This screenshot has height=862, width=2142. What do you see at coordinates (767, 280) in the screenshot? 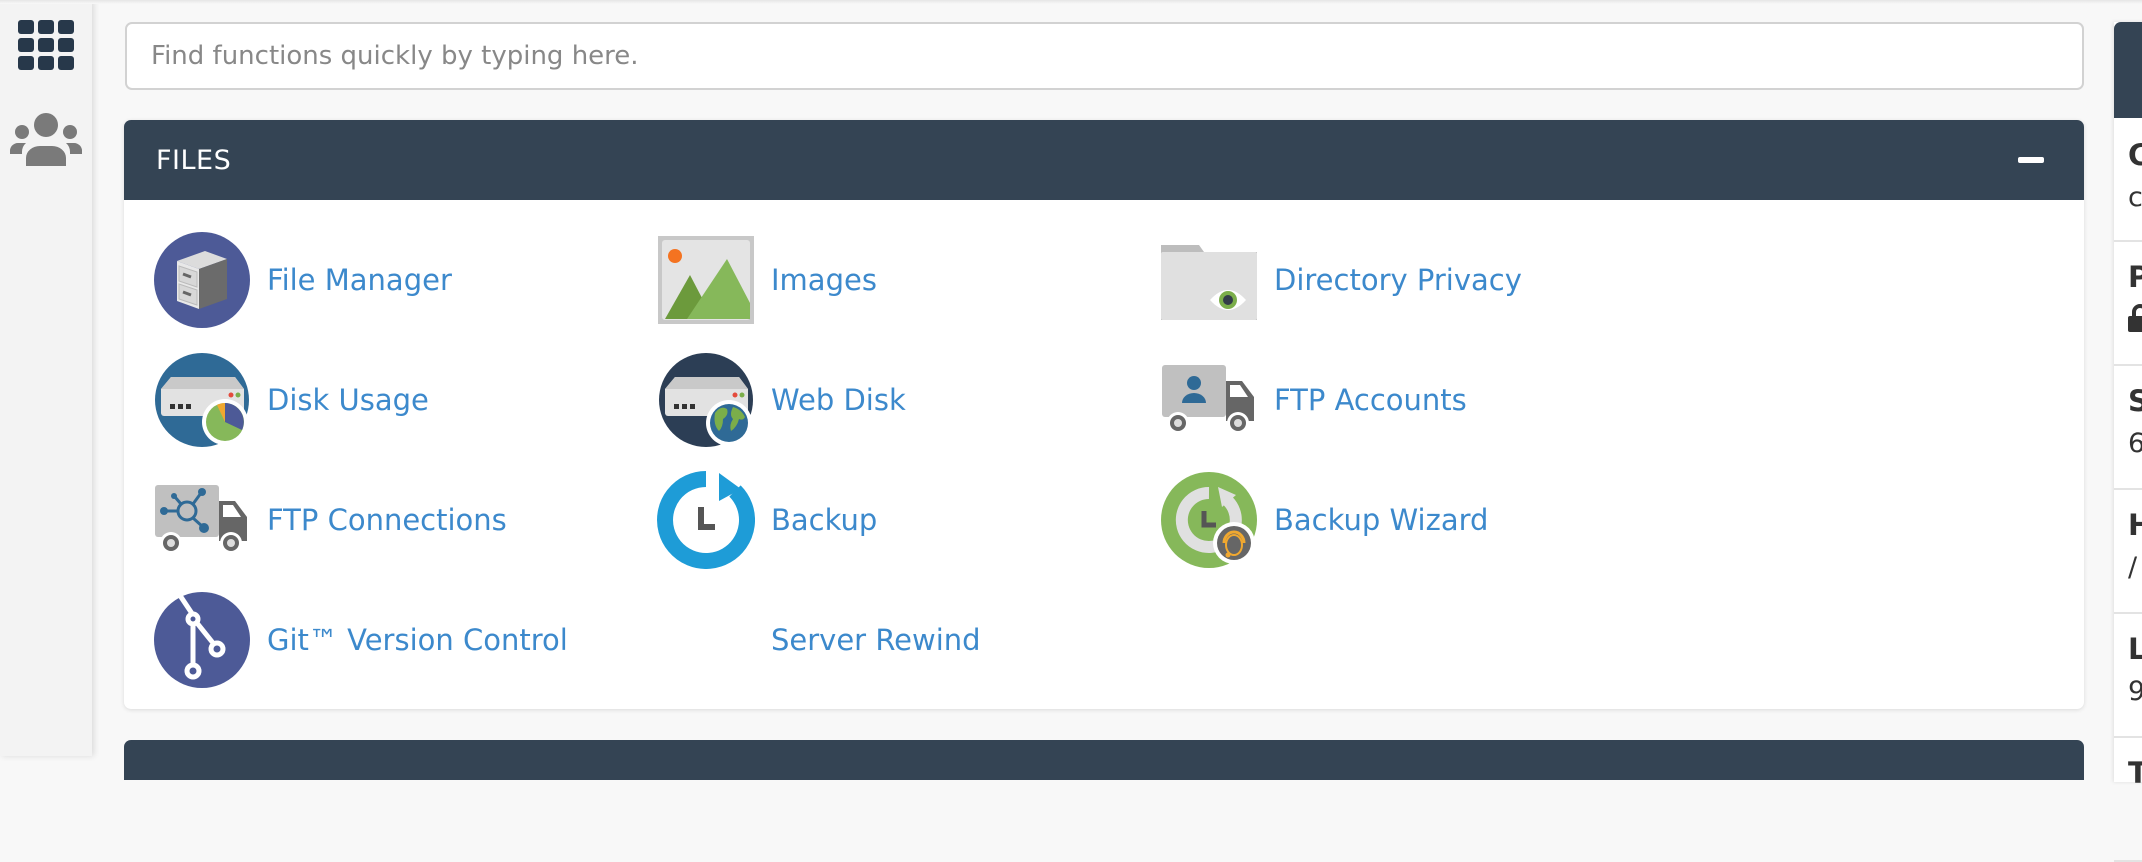
I see `images-link: Images` at bounding box center [767, 280].